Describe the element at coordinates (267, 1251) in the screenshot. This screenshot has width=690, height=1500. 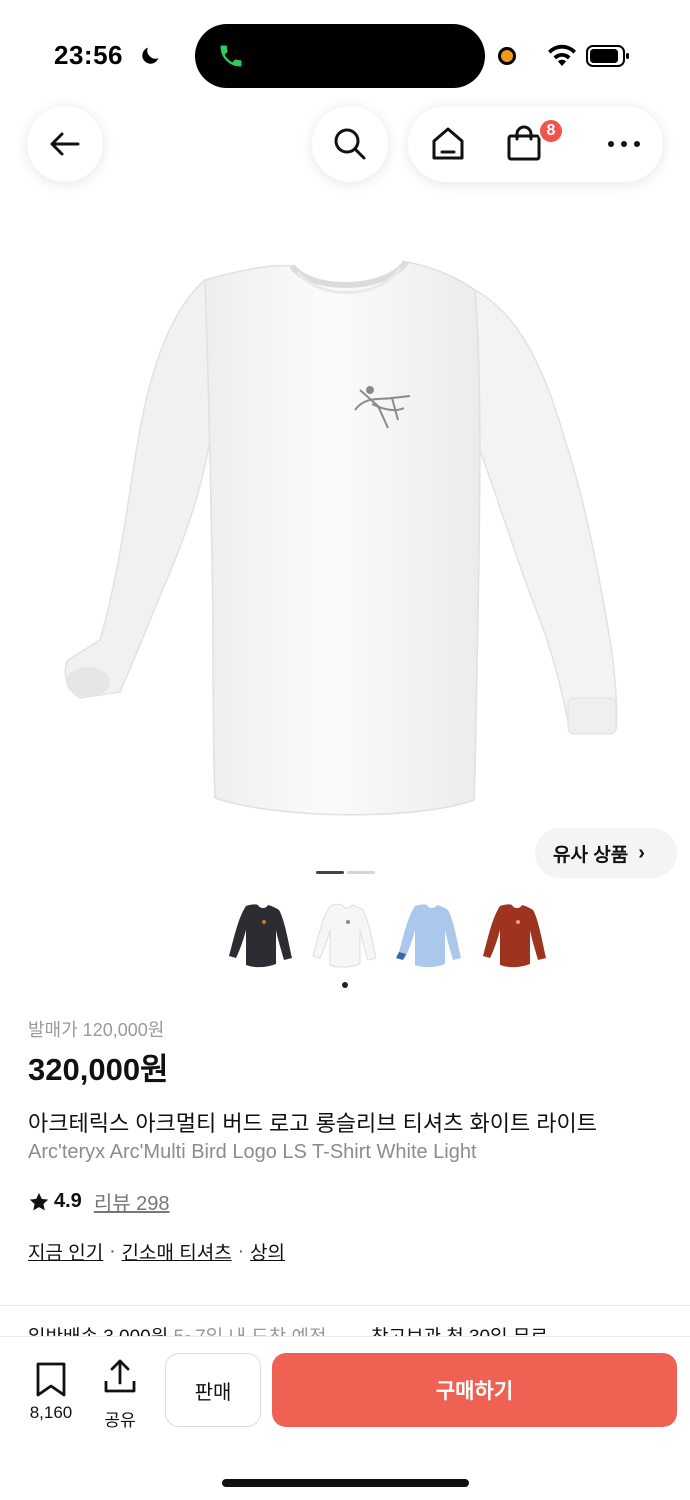
I see `category-link-tops: 상의` at that location.